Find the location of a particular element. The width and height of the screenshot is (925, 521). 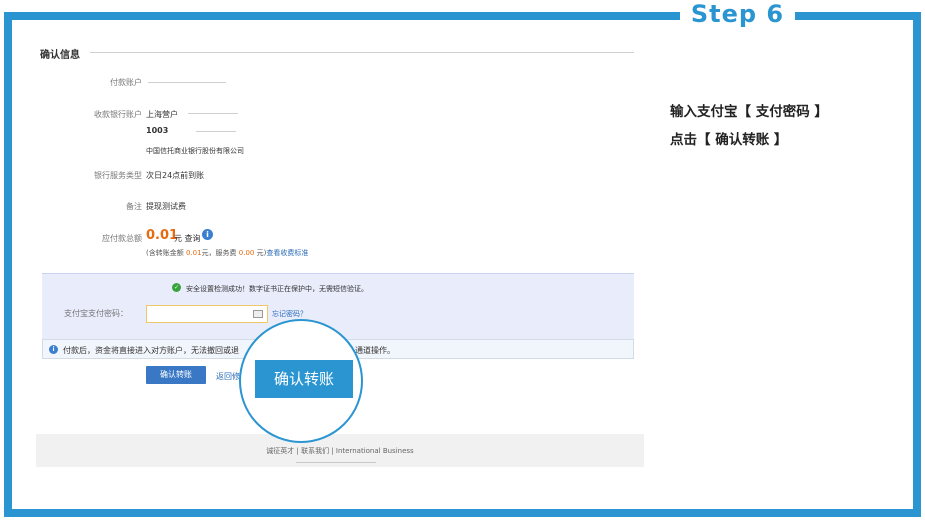

remark-value: 提现测试费 is located at coordinates (166, 206).